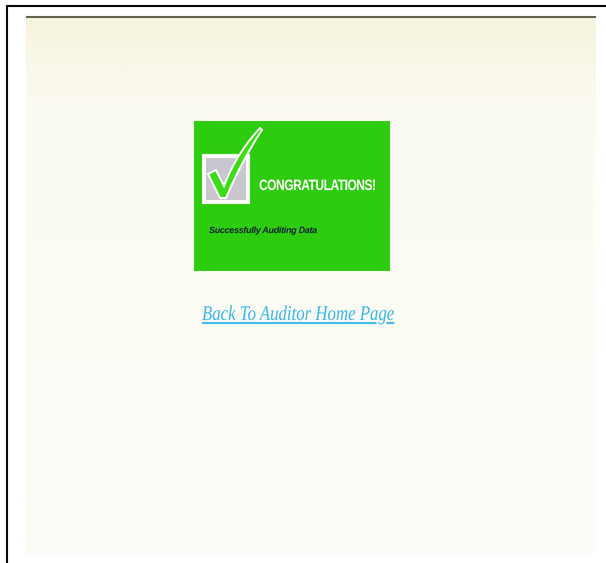 The image size is (606, 563). Describe the element at coordinates (298, 314) in the screenshot. I see `home-page-link: Back To Auditor Home Page` at that location.